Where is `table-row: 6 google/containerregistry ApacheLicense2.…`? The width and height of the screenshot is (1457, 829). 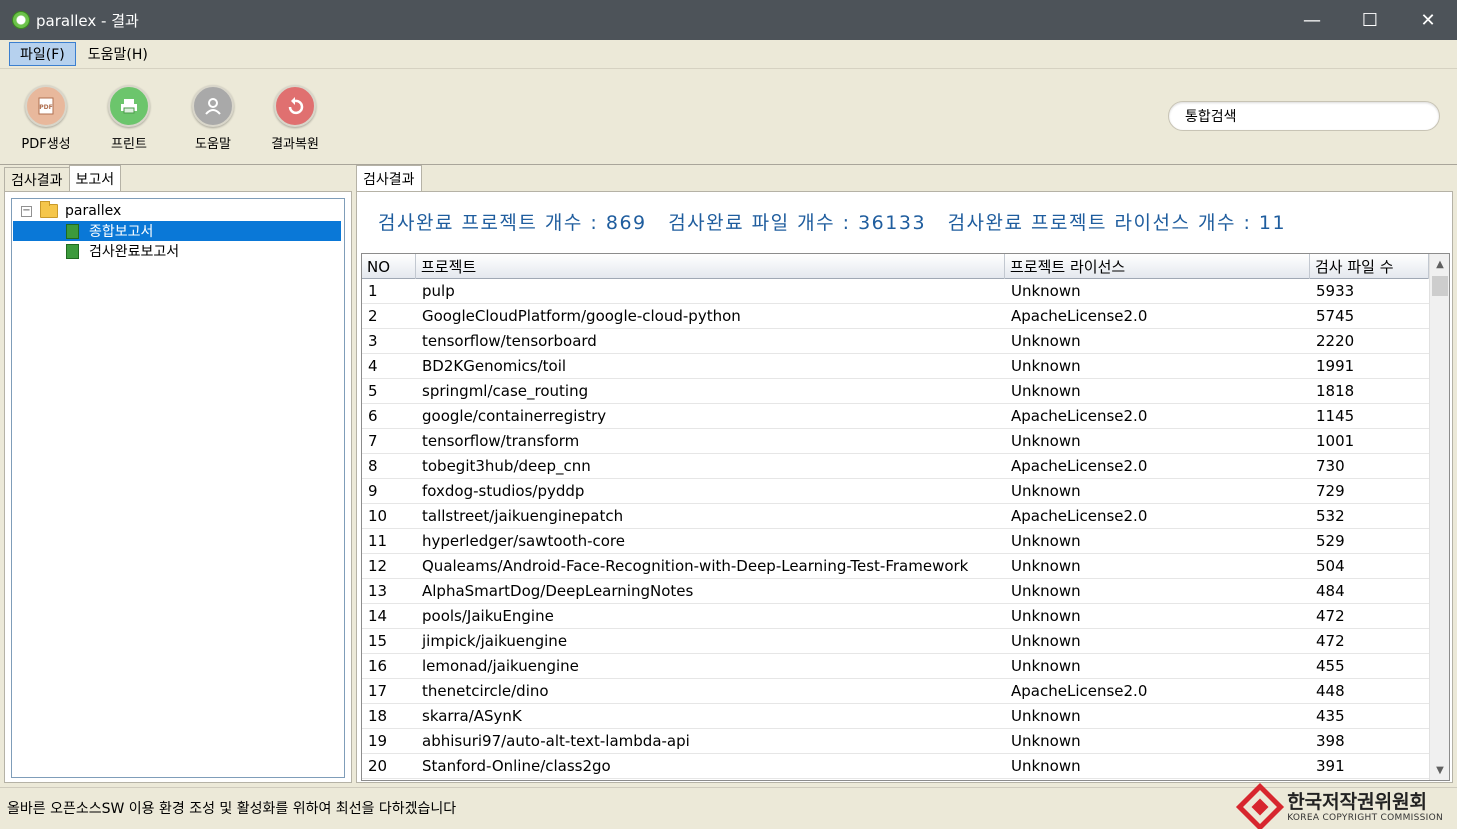
table-row: 6 google/containerregistry ApacheLicense2.… is located at coordinates (895, 416).